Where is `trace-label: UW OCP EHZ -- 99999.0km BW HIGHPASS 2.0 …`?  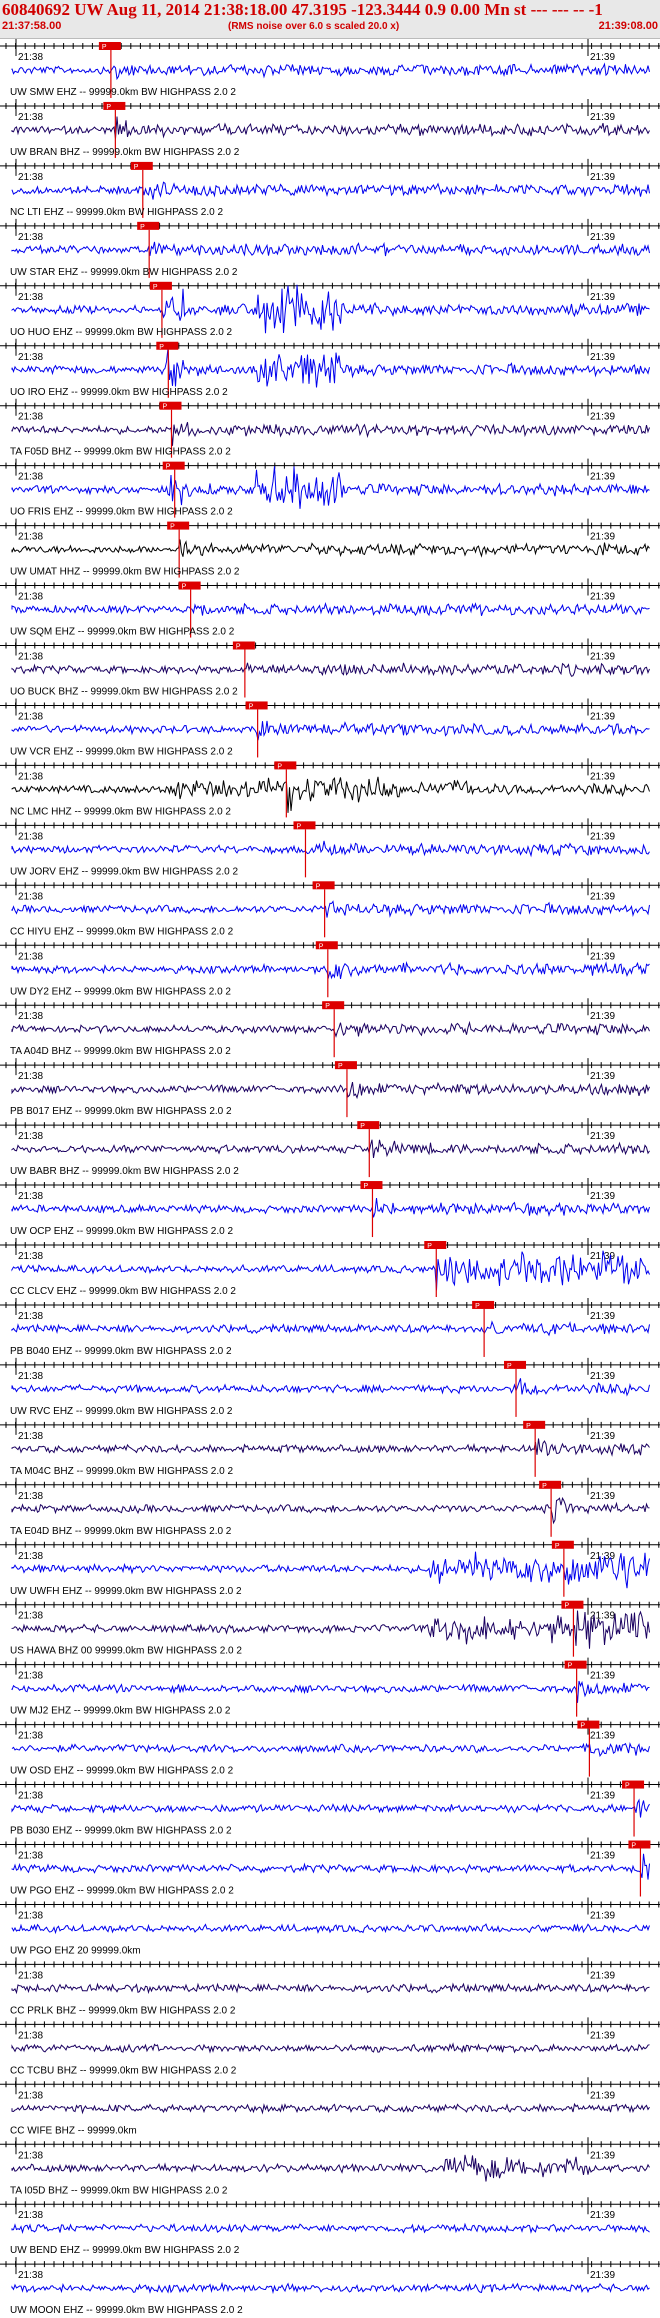
trace-label: UW OCP EHZ -- 99999.0km BW HIGHPASS 2.0 … is located at coordinates (121, 1231).